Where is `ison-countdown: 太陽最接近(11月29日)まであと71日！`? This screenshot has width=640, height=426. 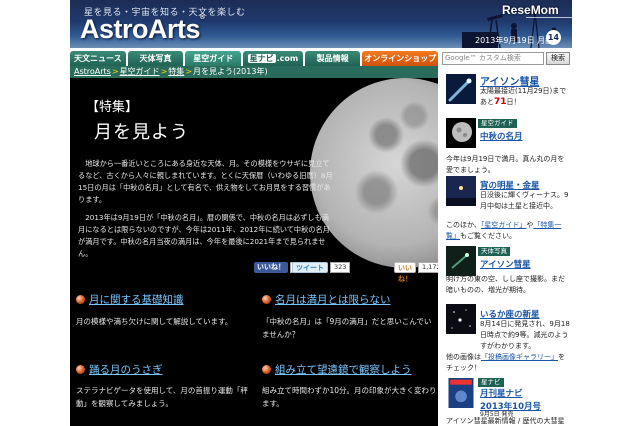
ison-countdown: 太陽最接近(11月29日)まであと71日！ is located at coordinates (525, 97).